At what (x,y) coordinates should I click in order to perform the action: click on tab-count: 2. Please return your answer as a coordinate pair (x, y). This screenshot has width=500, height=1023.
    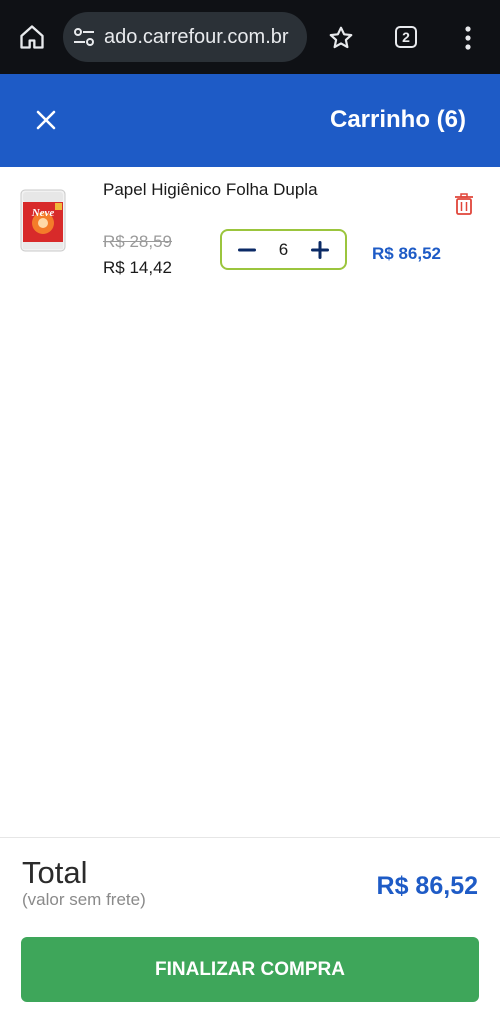
    Looking at the image, I should click on (406, 37).